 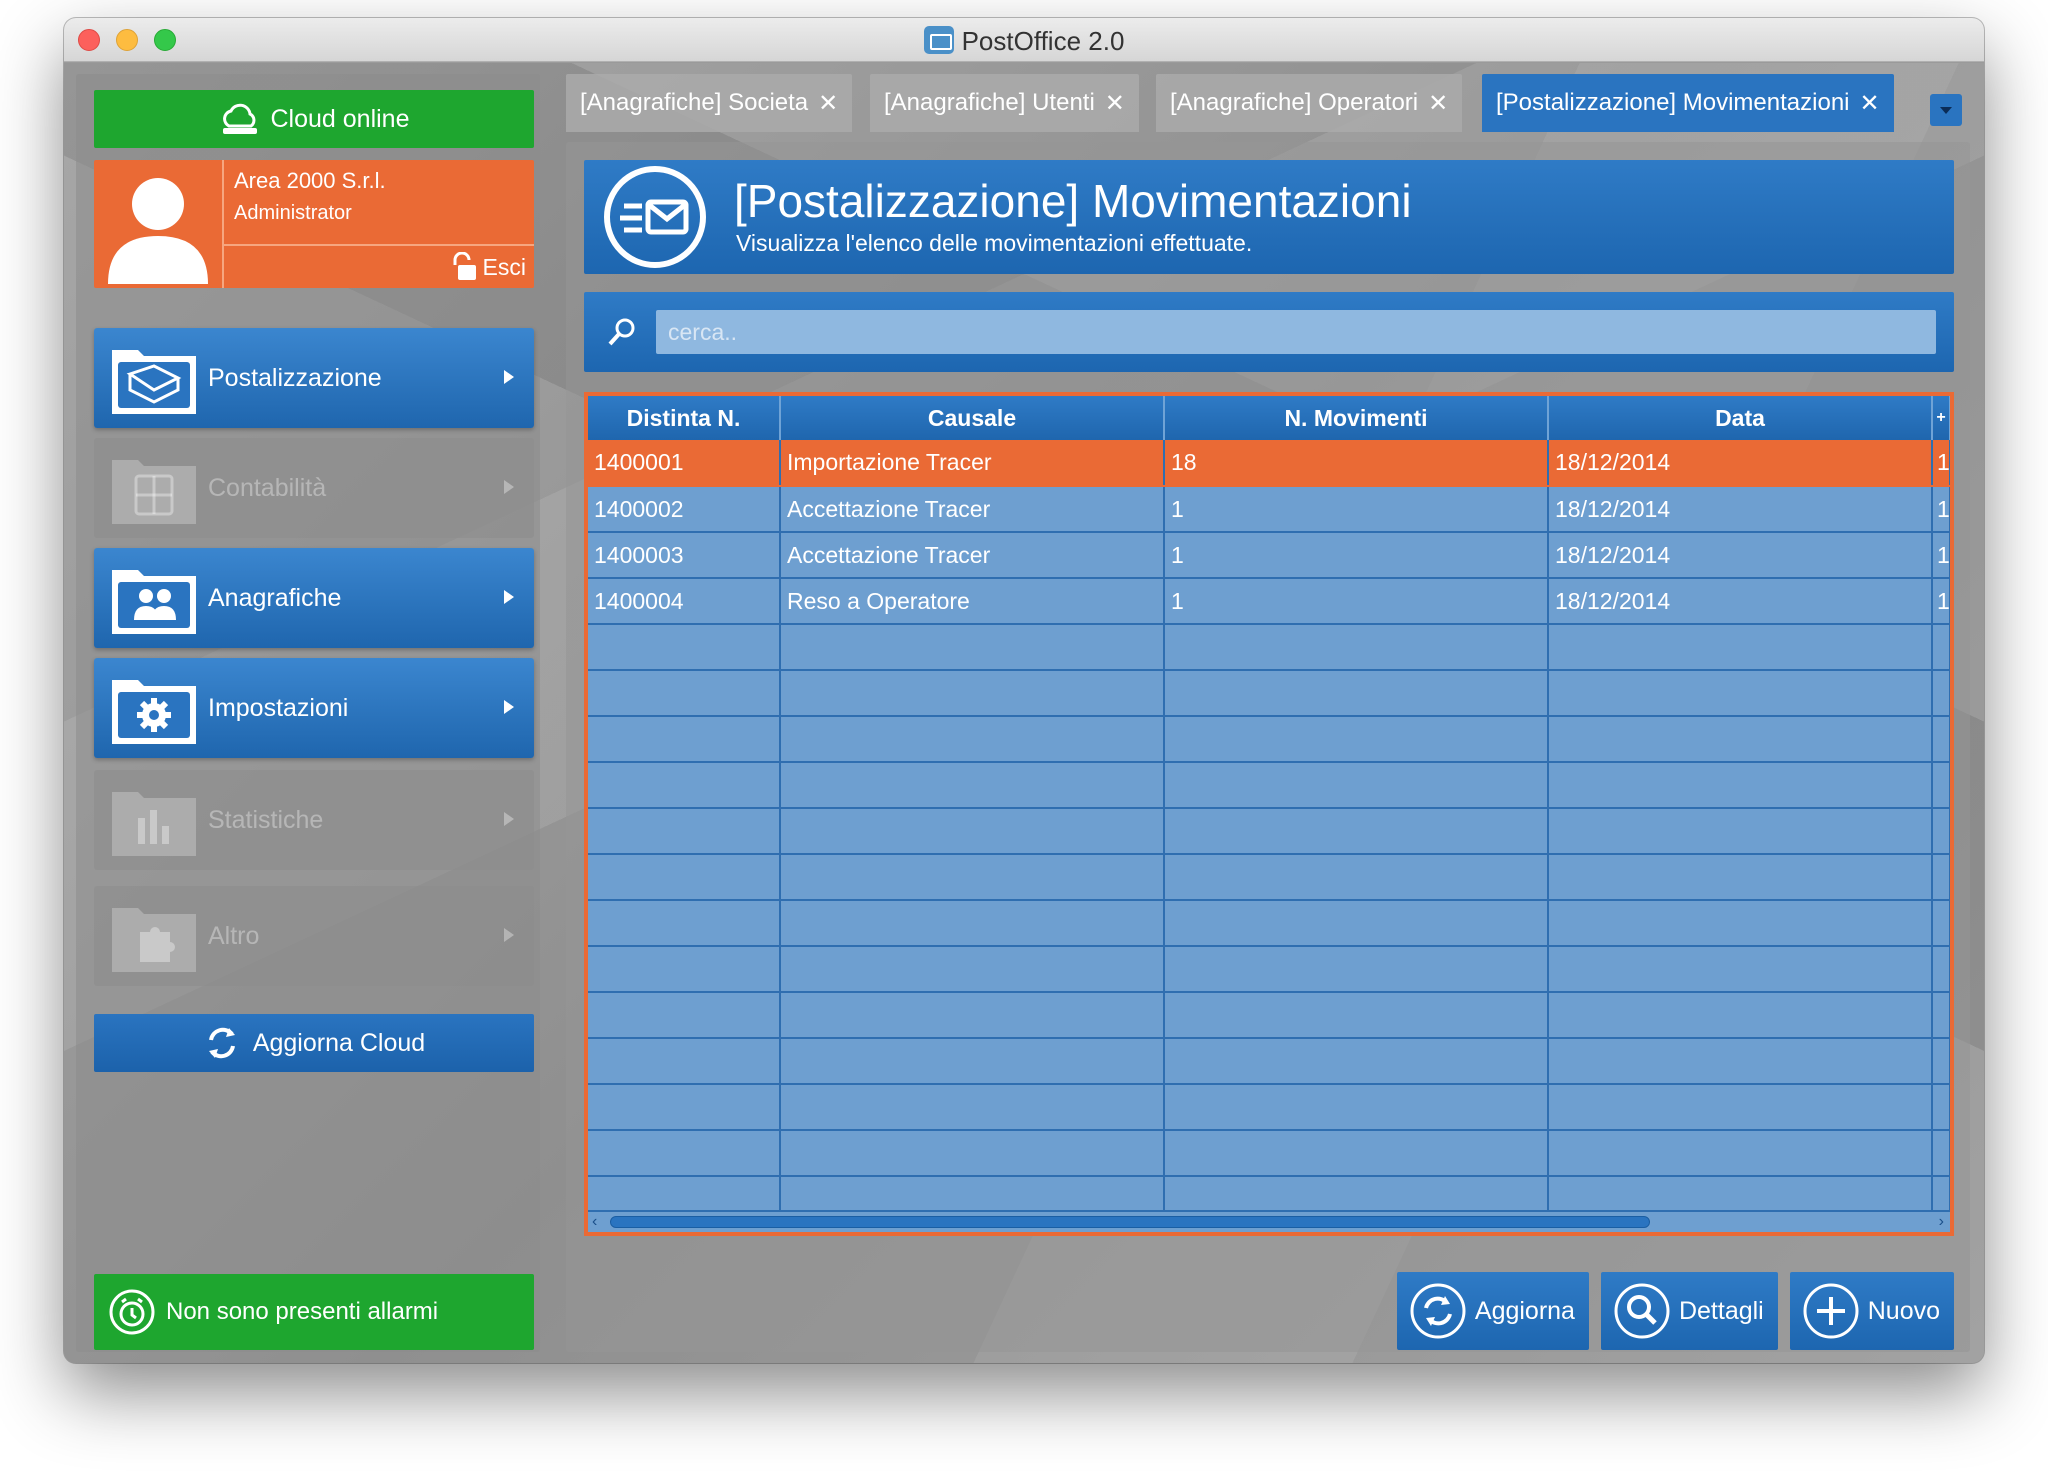 I want to click on action-buttons: Aggiorna Dettagli Nuovo, so click(x=1675, y=1311).